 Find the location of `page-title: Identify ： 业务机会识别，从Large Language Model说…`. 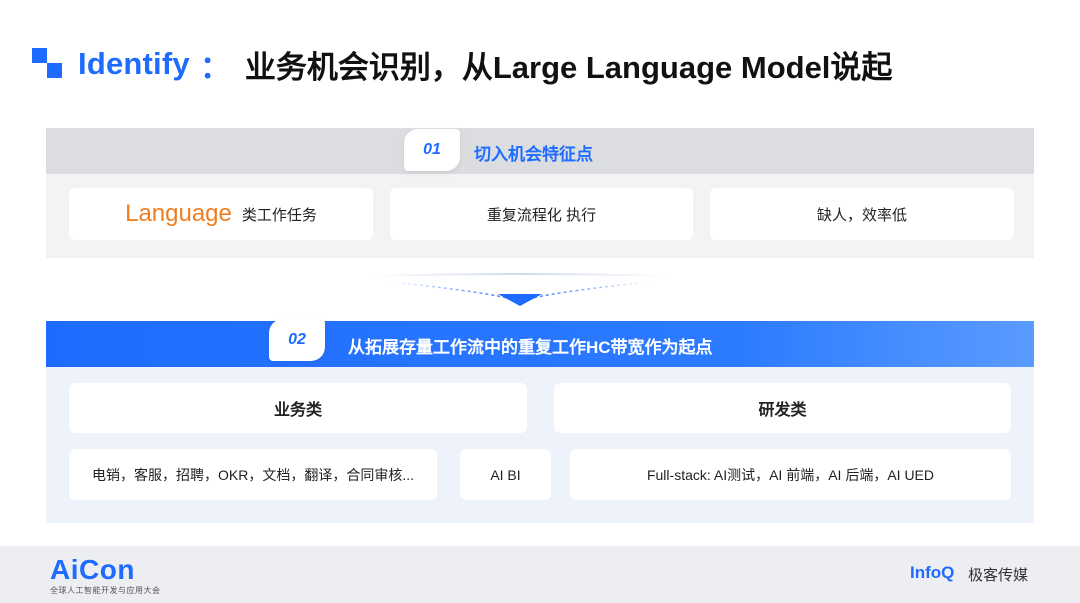

page-title: Identify ： 业务机会识别，从Large Language Model说… is located at coordinates (462, 64).